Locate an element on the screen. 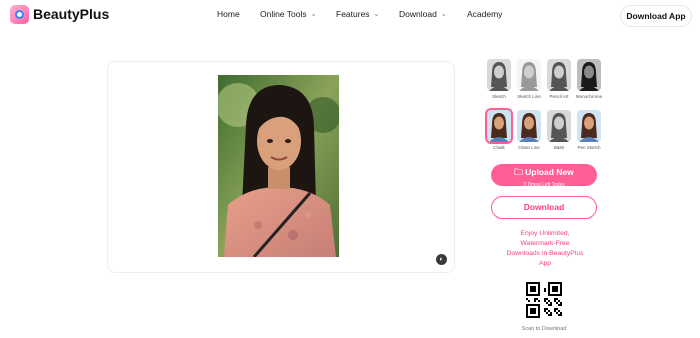  result-photo is located at coordinates (278, 166).